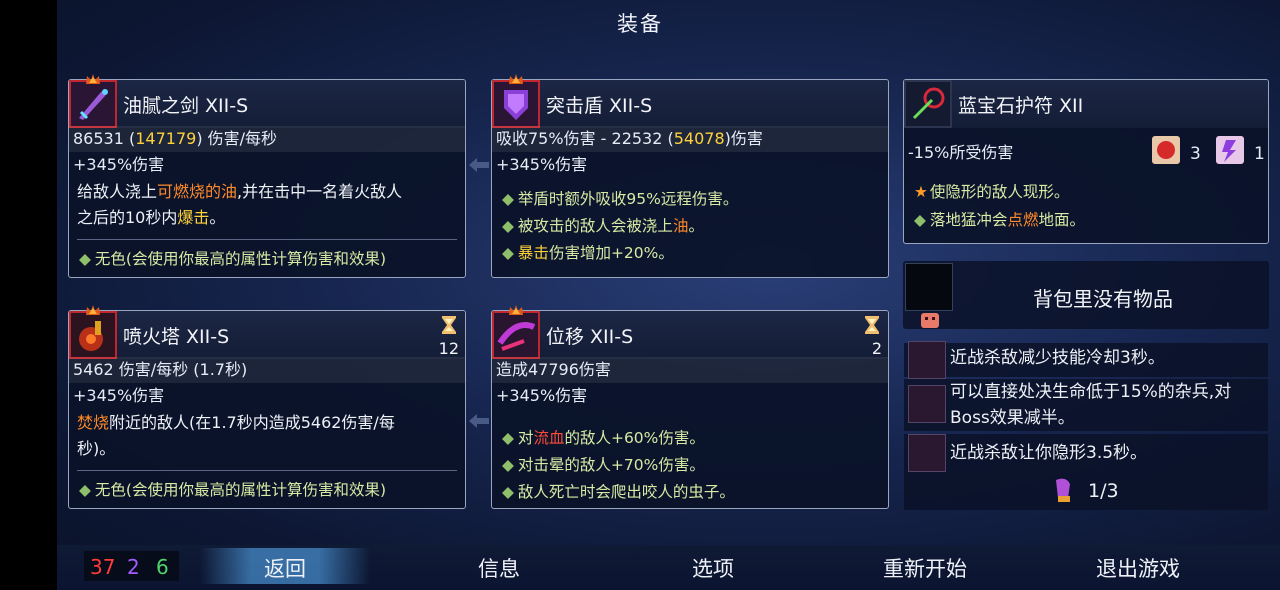  Describe the element at coordinates (103, 567) in the screenshot. I see `stat-brutality: 37` at that location.